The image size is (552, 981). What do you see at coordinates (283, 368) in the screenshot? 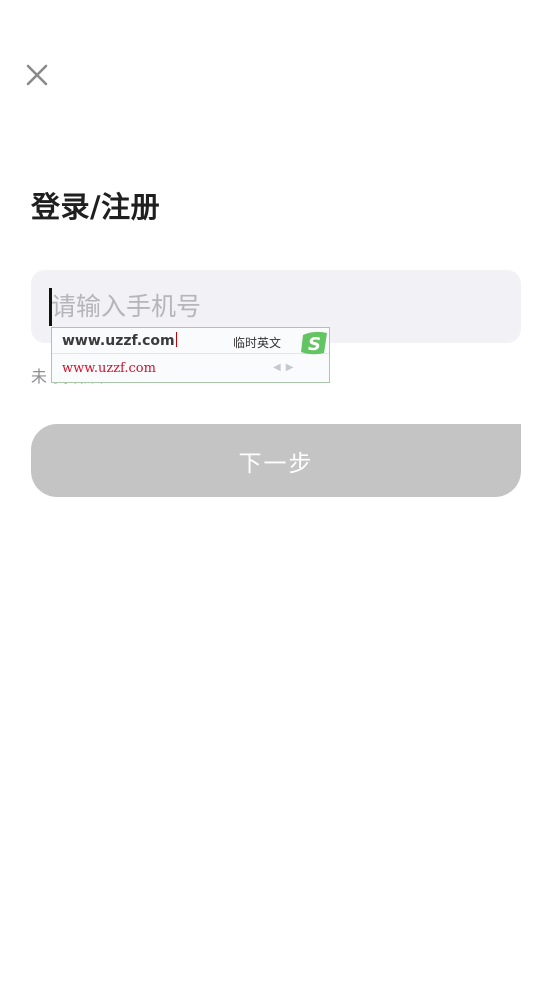
I see `ime-page-nav: ◀ ▶` at bounding box center [283, 368].